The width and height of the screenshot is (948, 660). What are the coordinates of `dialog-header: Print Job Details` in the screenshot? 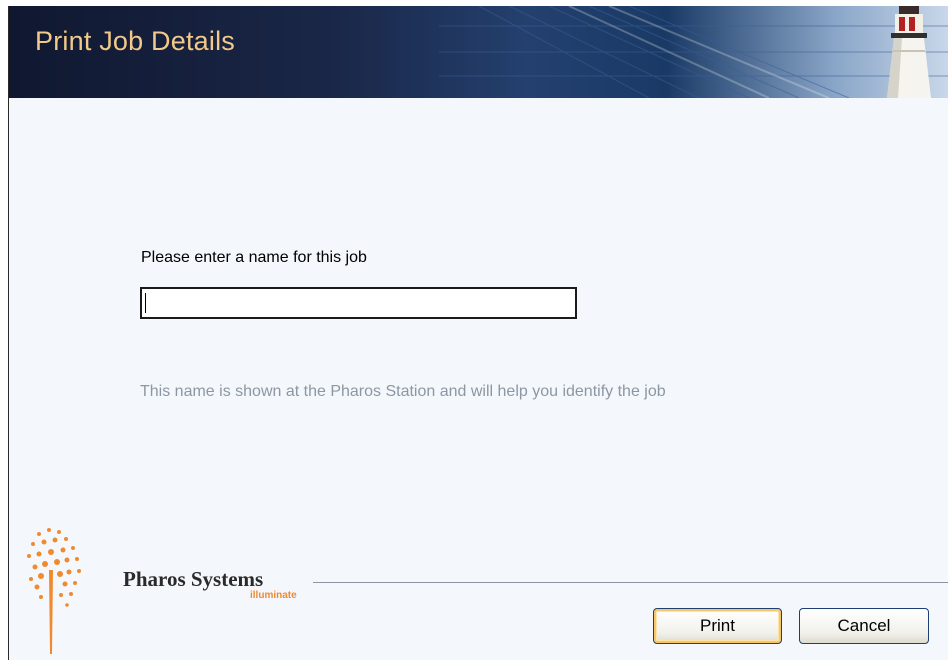 It's located at (478, 52).